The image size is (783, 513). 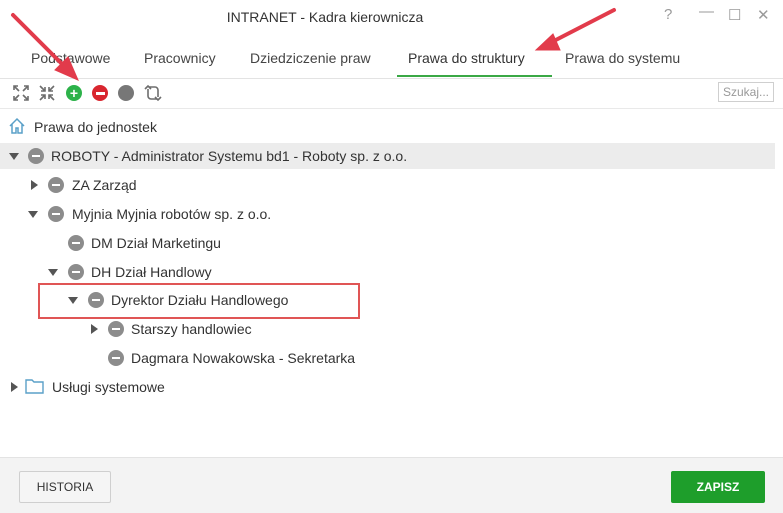 What do you see at coordinates (622, 58) in the screenshot?
I see `tab-prawa-do-systemu: Prawa do systemu` at bounding box center [622, 58].